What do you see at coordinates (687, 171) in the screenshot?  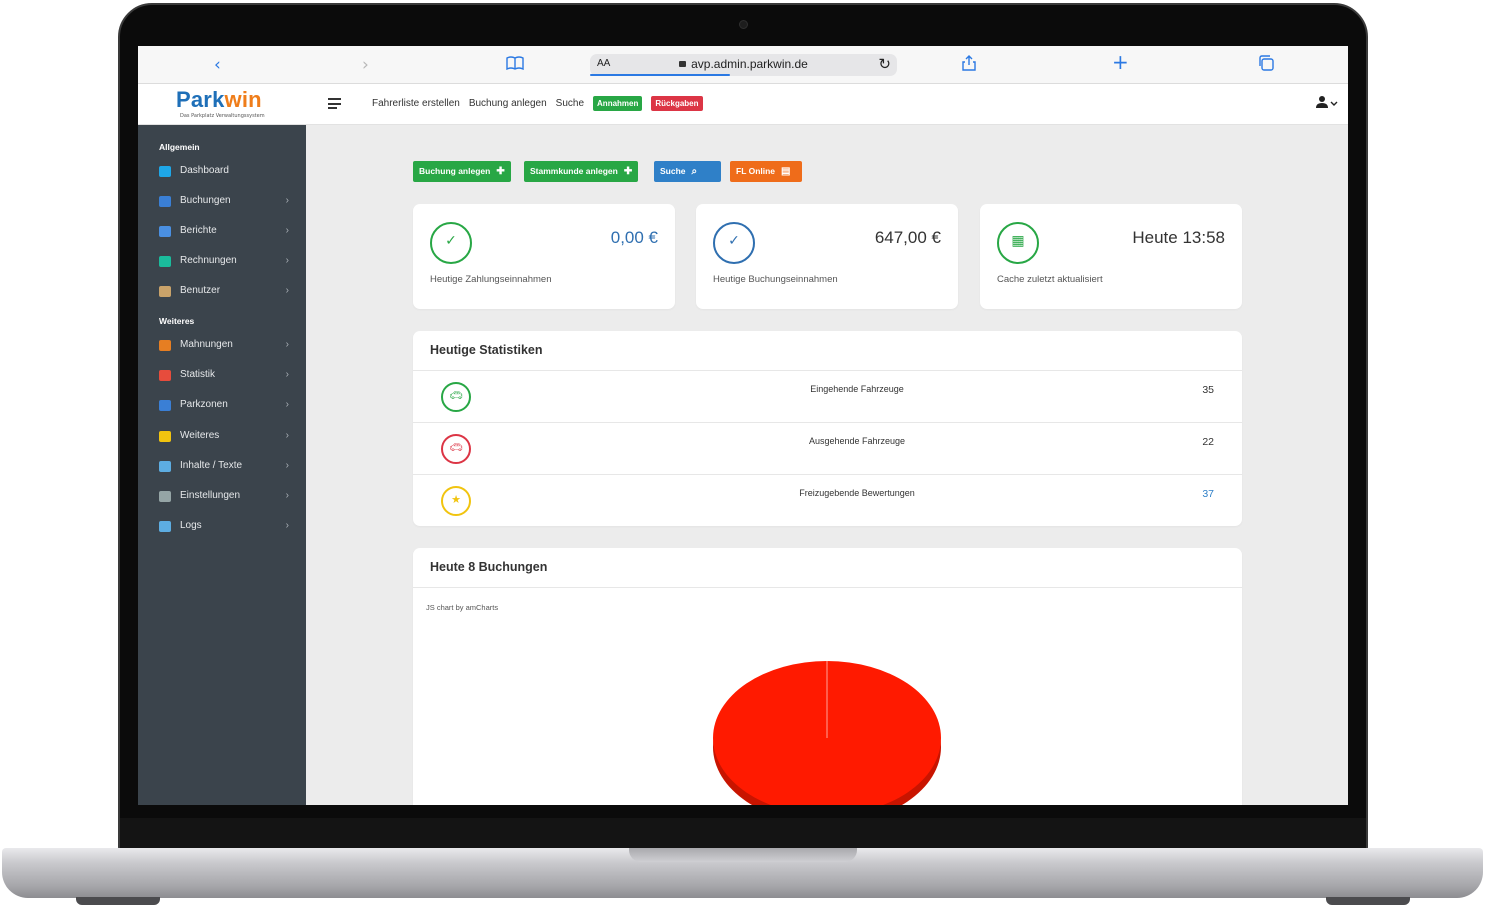 I see `suche-button: Suche ⌕` at bounding box center [687, 171].